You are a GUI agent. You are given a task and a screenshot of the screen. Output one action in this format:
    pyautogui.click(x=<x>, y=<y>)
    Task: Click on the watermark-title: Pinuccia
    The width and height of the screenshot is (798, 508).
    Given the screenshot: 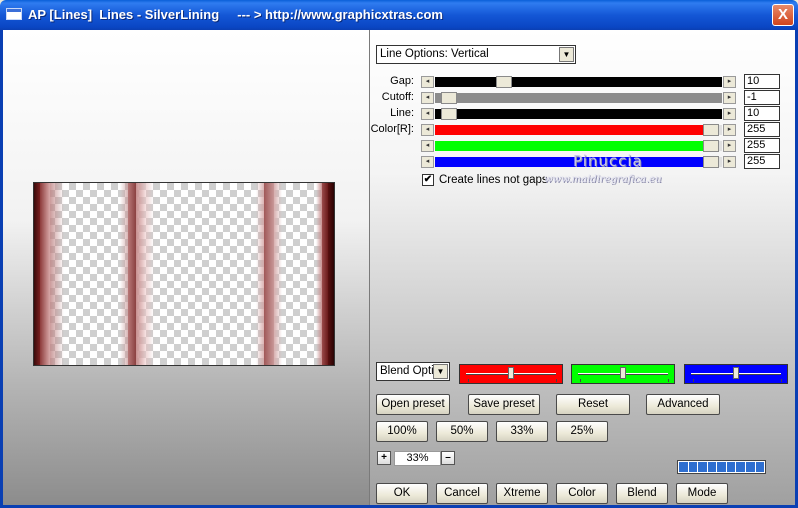 What is the action you would take?
    pyautogui.click(x=608, y=161)
    